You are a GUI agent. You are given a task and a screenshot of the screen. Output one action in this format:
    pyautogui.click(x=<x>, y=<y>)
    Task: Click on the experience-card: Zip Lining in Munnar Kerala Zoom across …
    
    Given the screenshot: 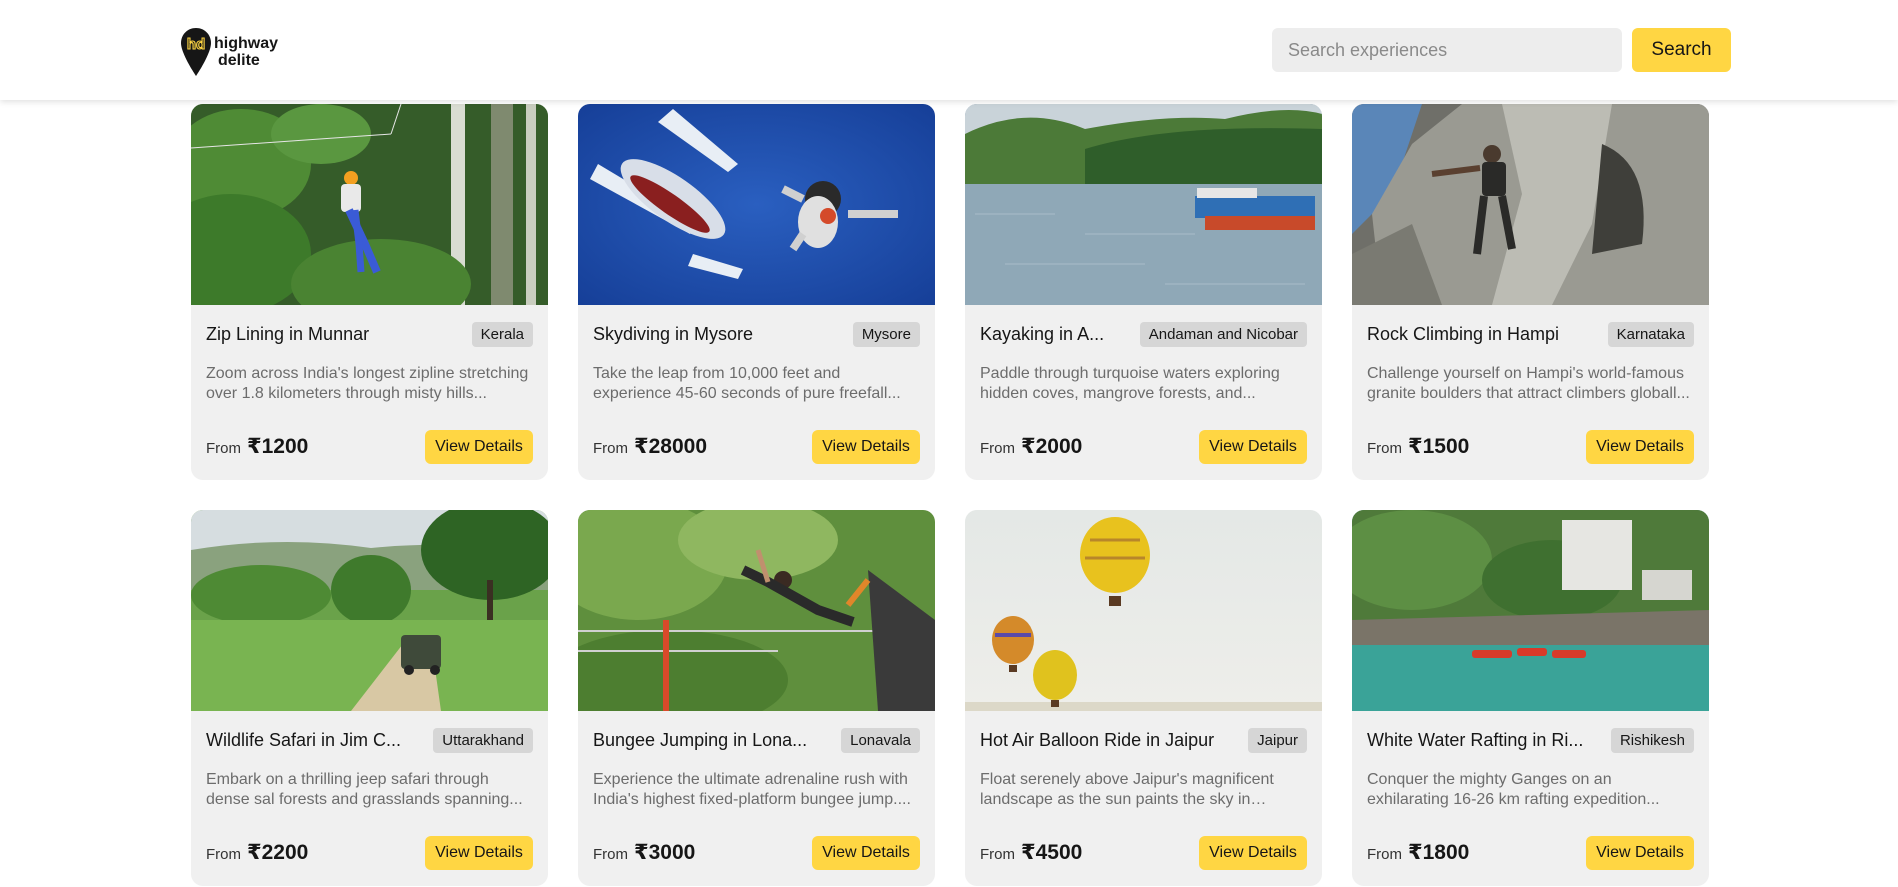 What is the action you would take?
    pyautogui.click(x=369, y=292)
    